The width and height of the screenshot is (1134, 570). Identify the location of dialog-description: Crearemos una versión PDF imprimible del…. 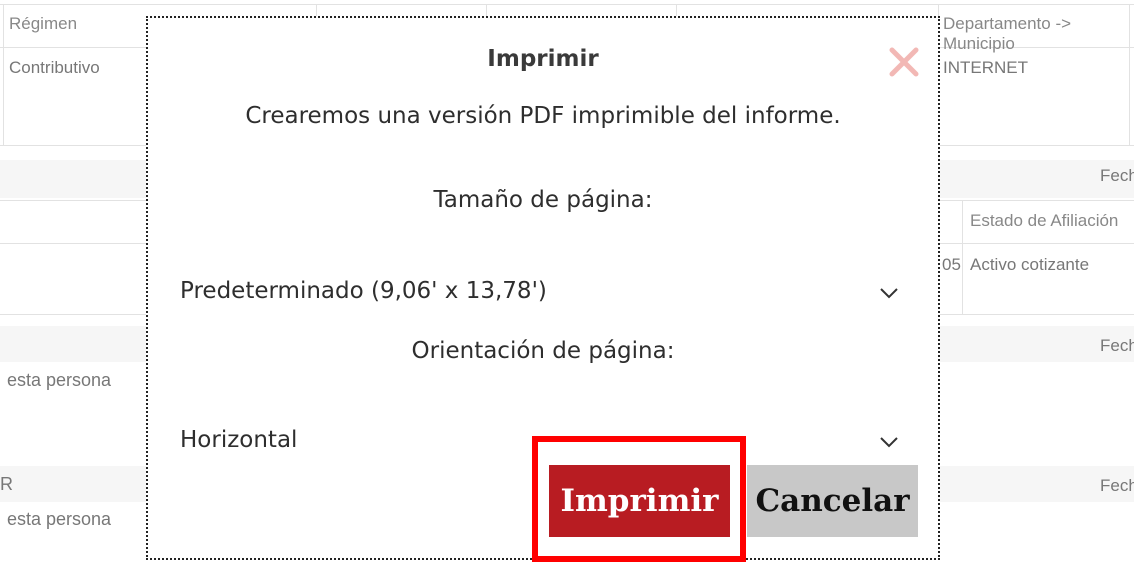
(543, 116).